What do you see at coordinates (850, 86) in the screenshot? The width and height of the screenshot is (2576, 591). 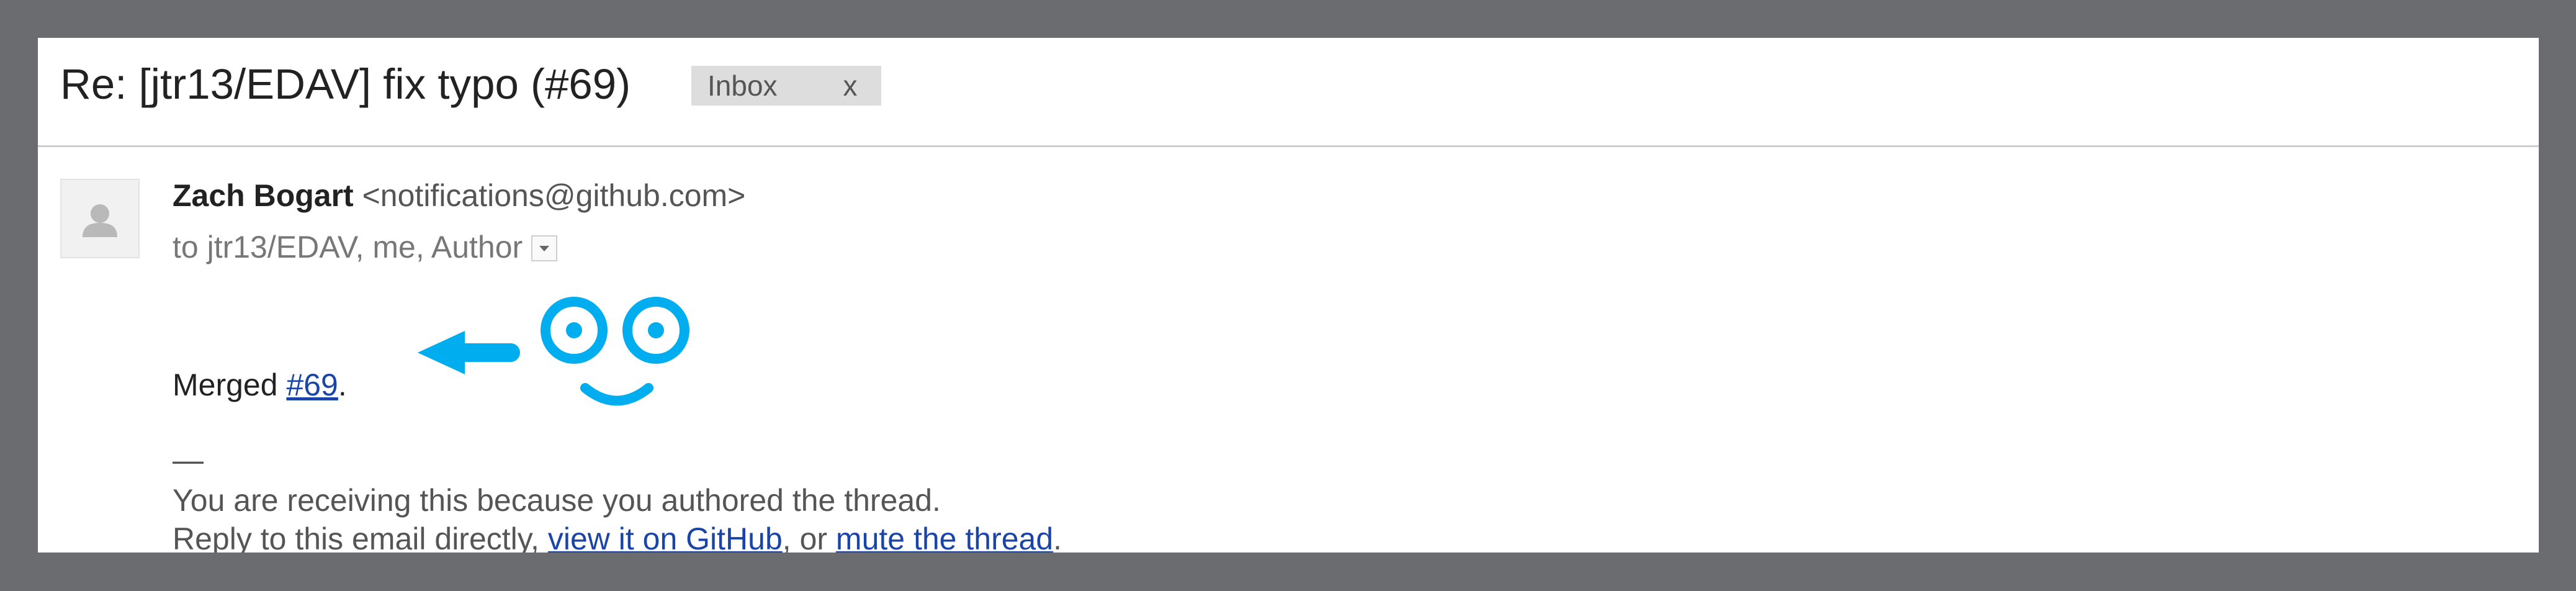 I see `remove-label-button: x` at bounding box center [850, 86].